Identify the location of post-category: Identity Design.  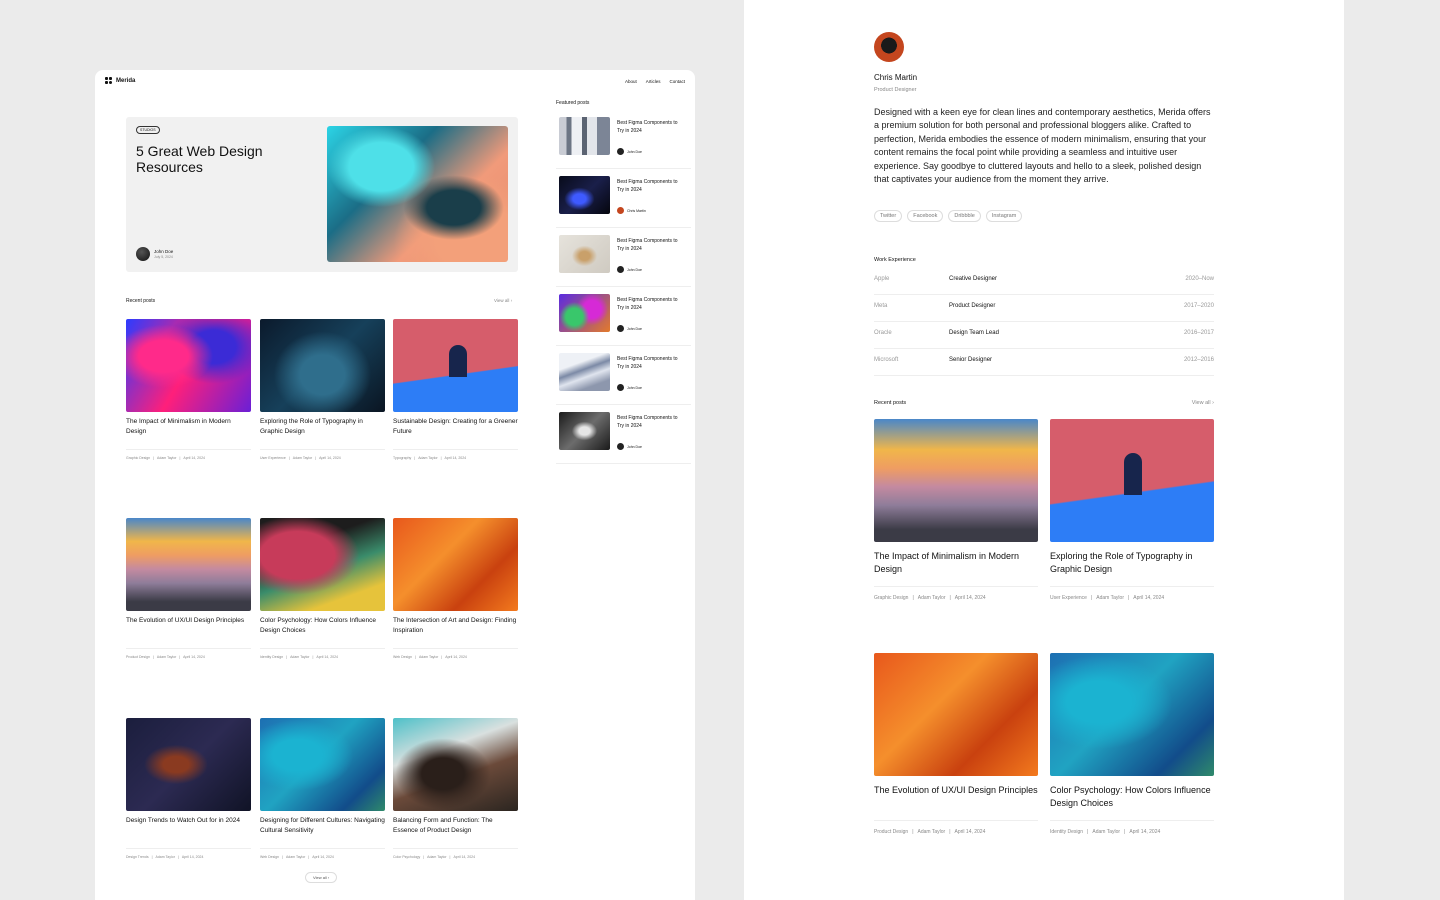
(1067, 832).